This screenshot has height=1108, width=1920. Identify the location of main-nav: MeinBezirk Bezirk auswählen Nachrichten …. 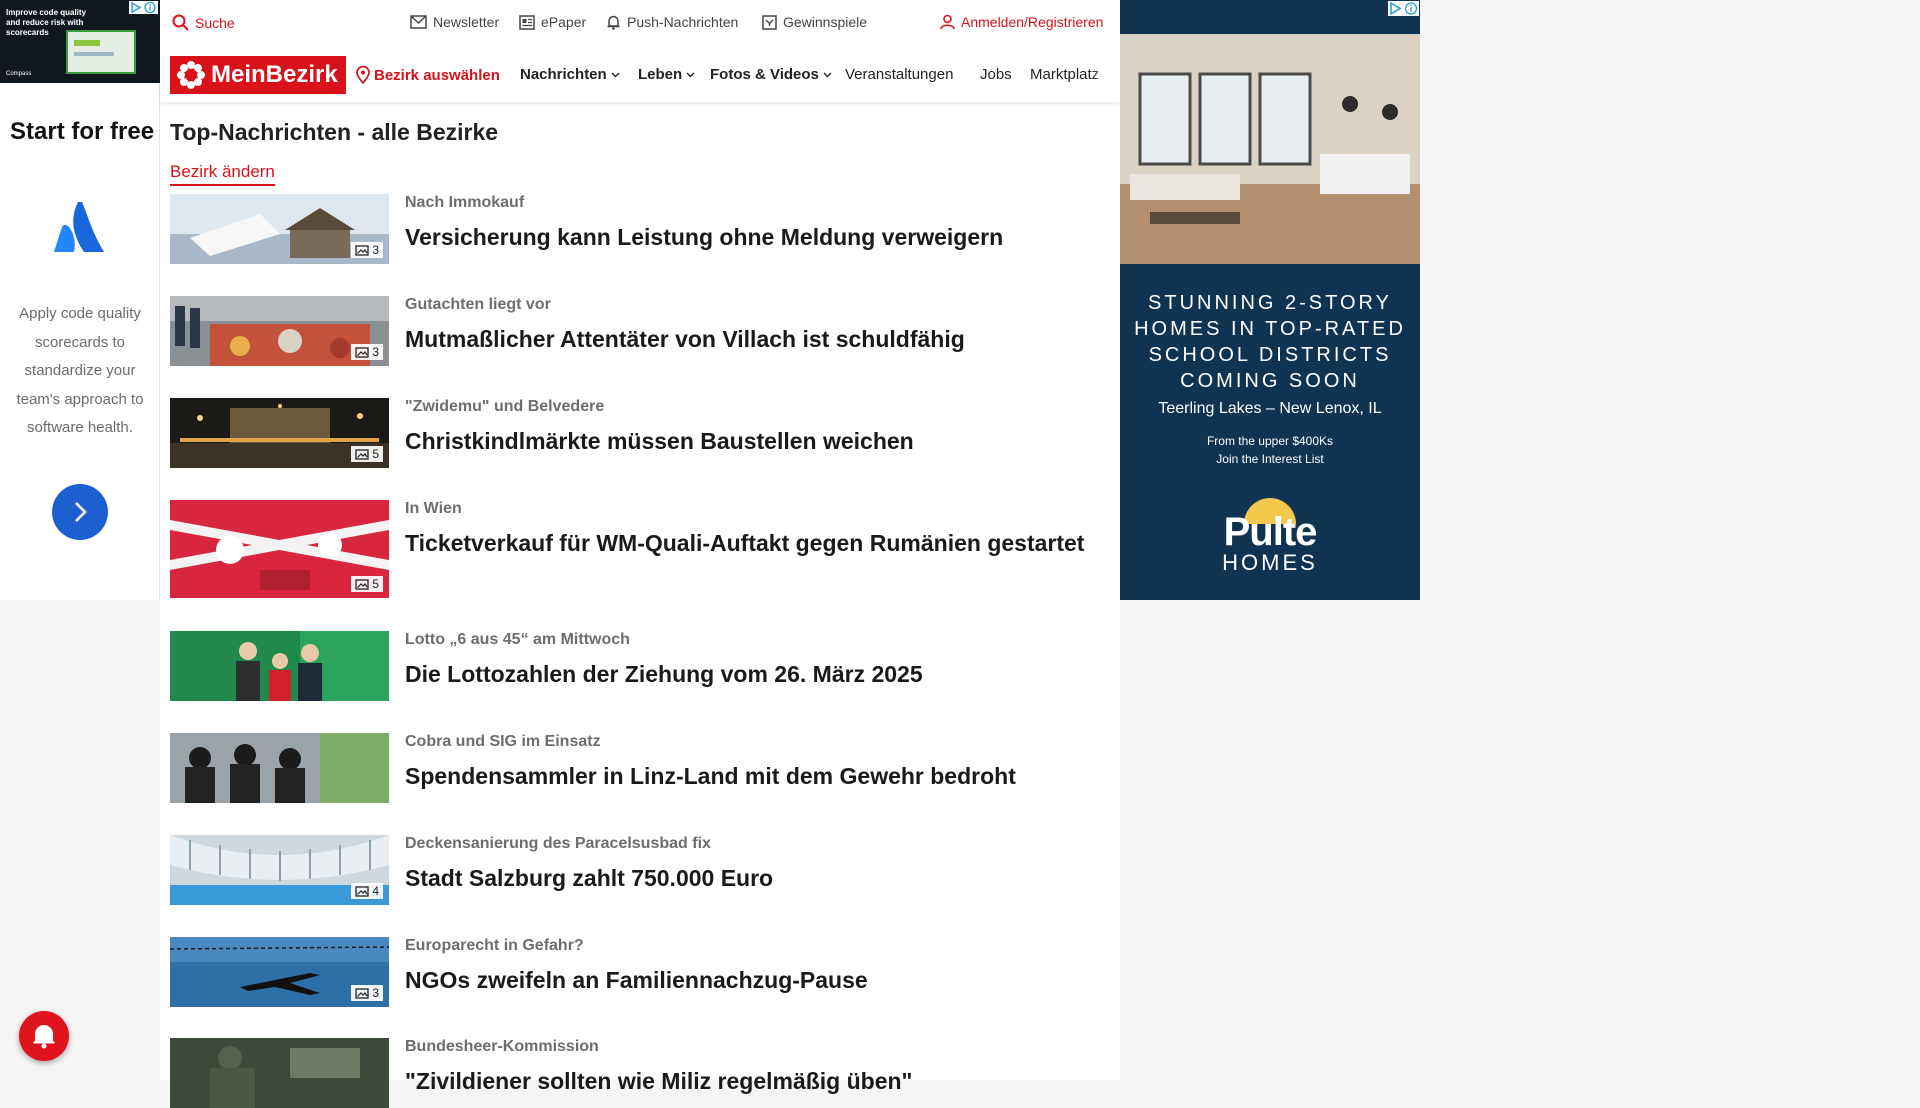
(640, 74).